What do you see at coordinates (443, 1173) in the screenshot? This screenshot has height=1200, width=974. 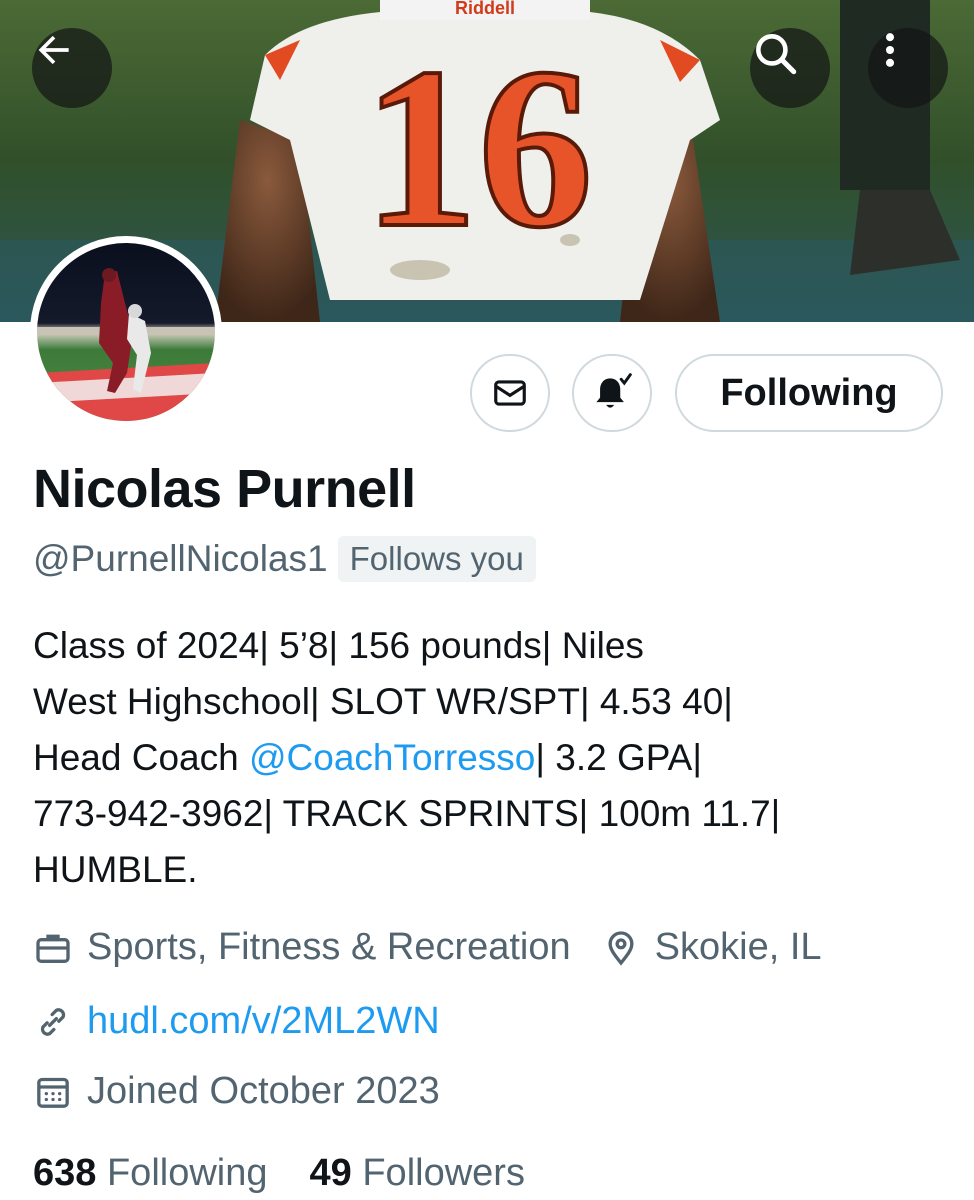 I see `followers-label: Followers` at bounding box center [443, 1173].